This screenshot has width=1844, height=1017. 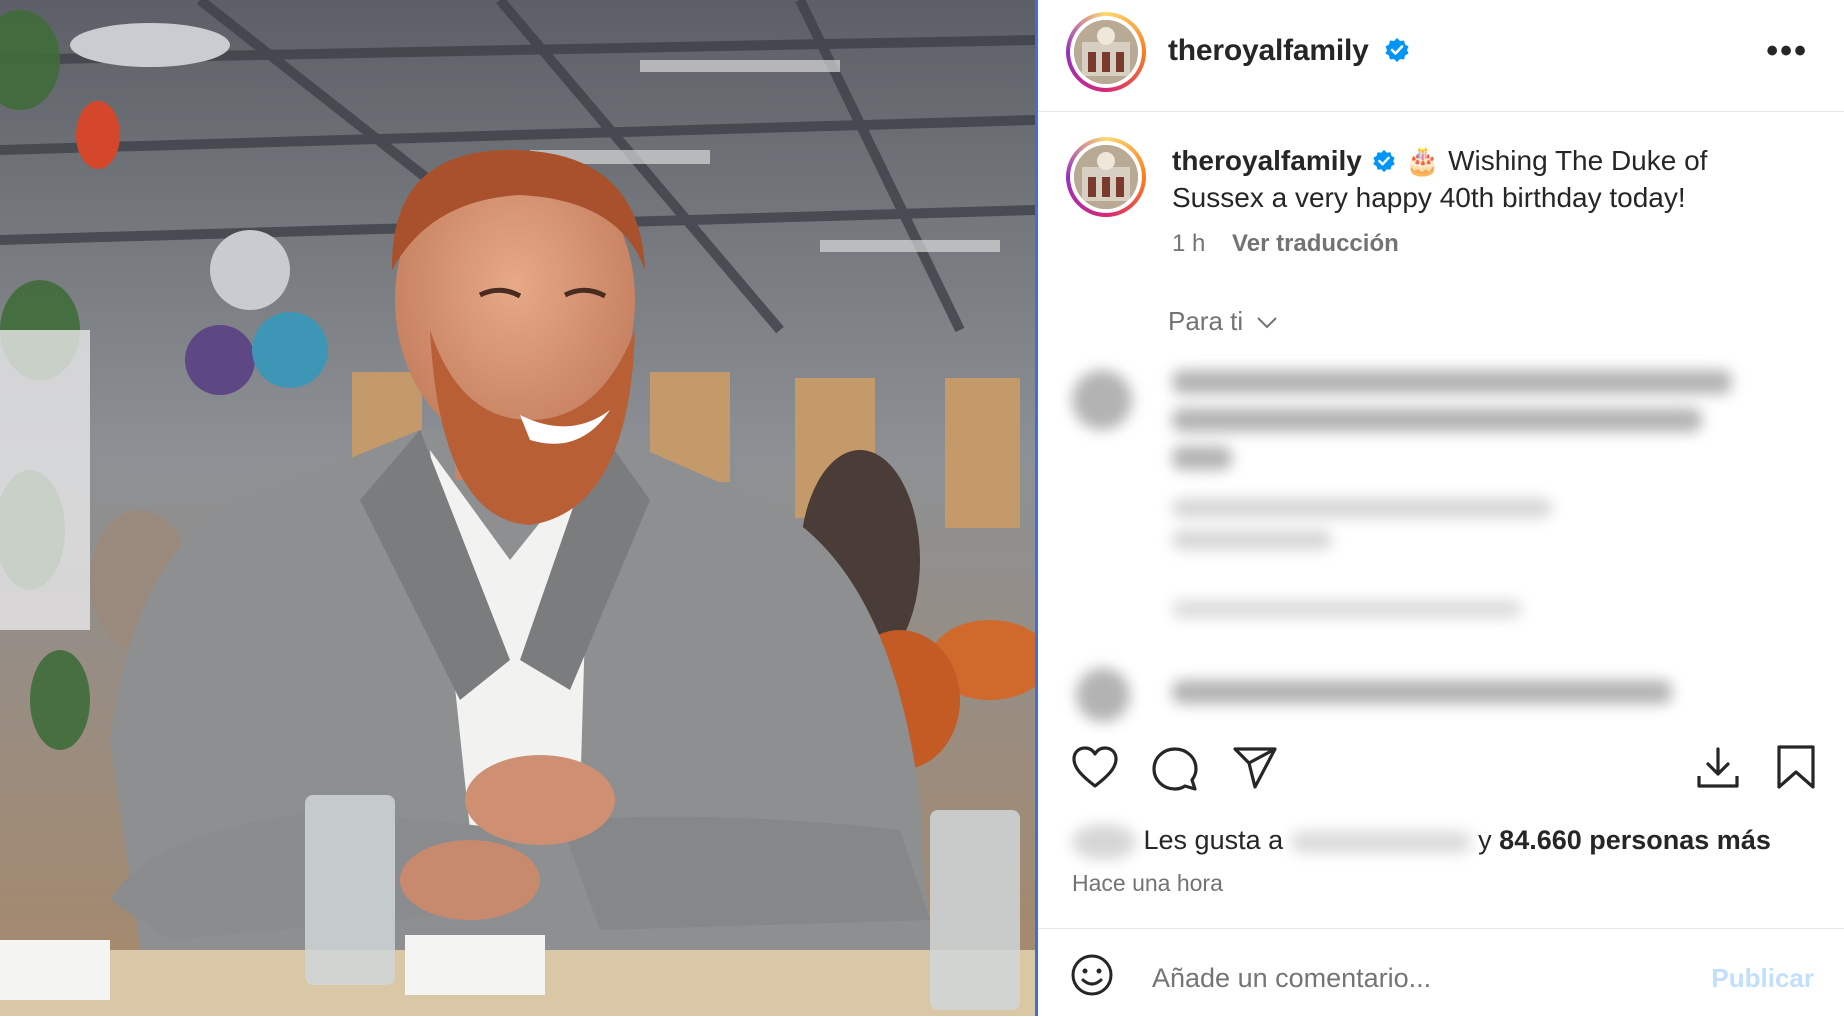 I want to click on heart-icon, so click(x=1095, y=767).